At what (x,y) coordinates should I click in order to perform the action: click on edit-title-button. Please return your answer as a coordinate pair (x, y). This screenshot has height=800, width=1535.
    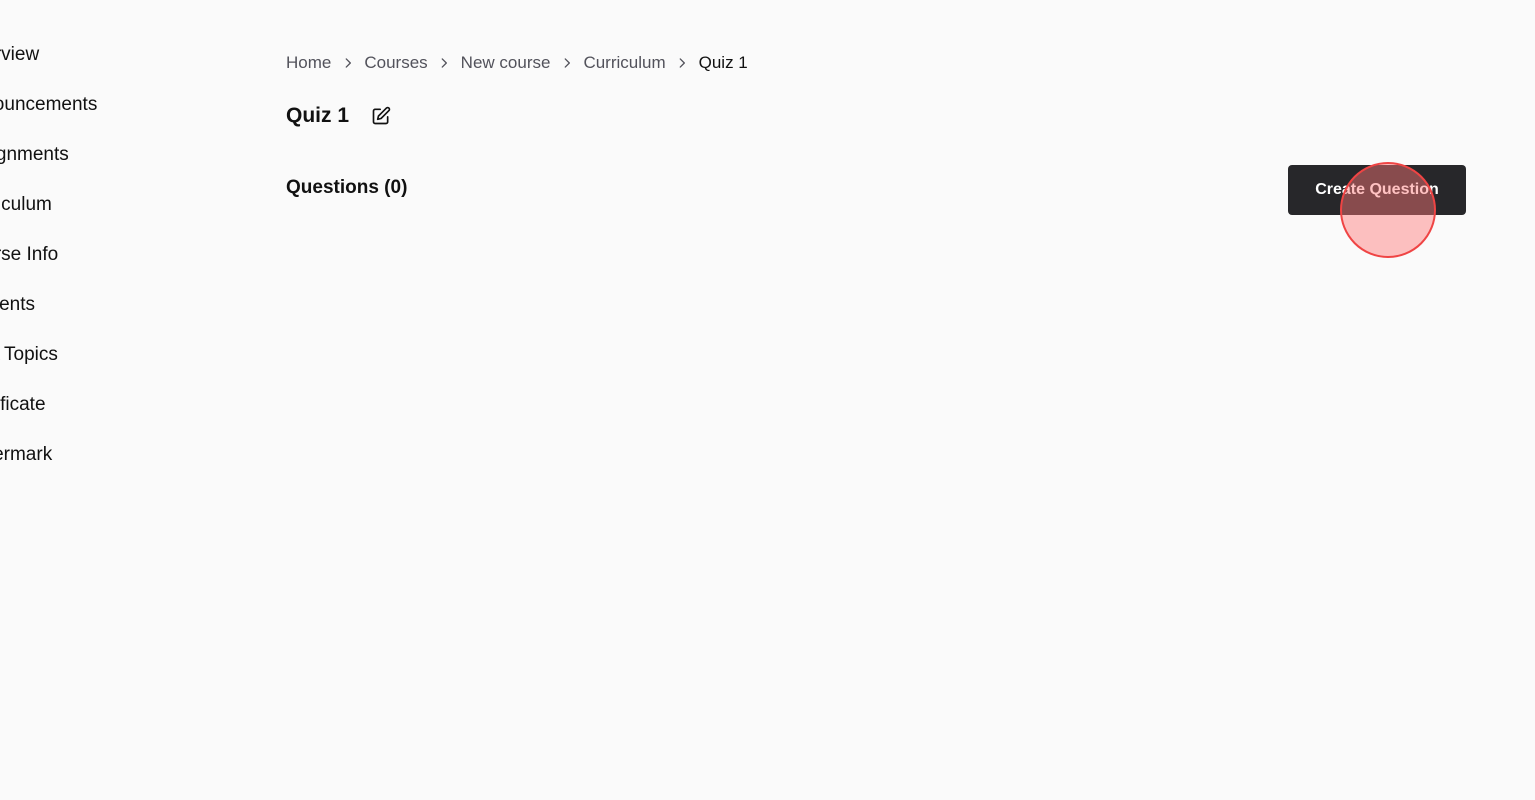
    Looking at the image, I should click on (381, 116).